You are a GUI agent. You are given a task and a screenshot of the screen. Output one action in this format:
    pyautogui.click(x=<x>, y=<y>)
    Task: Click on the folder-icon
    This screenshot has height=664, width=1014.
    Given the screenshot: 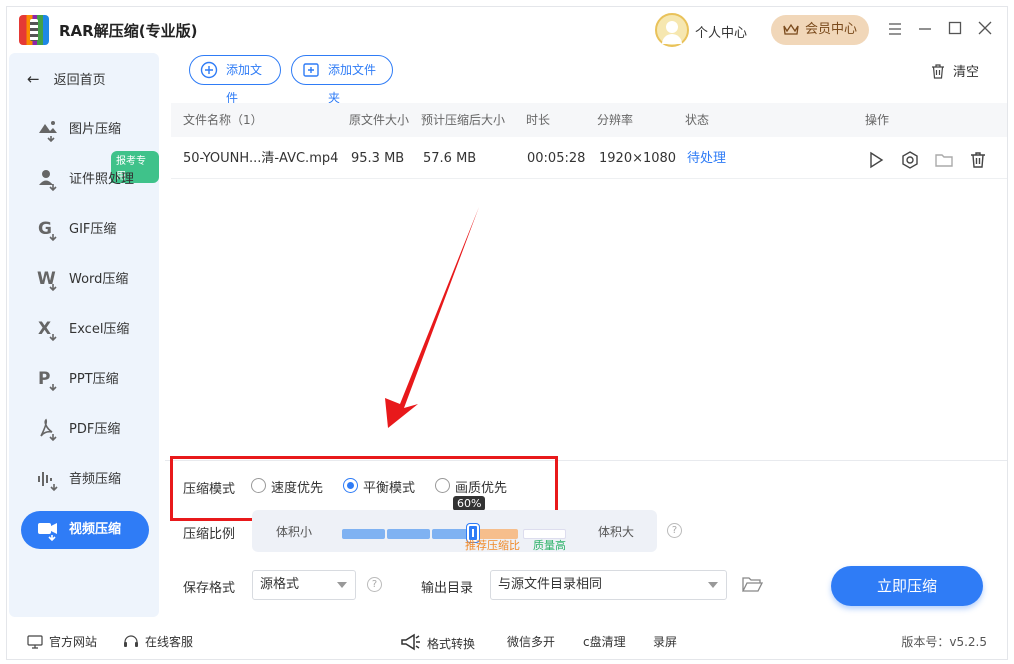 What is the action you would take?
    pyautogui.click(x=944, y=160)
    